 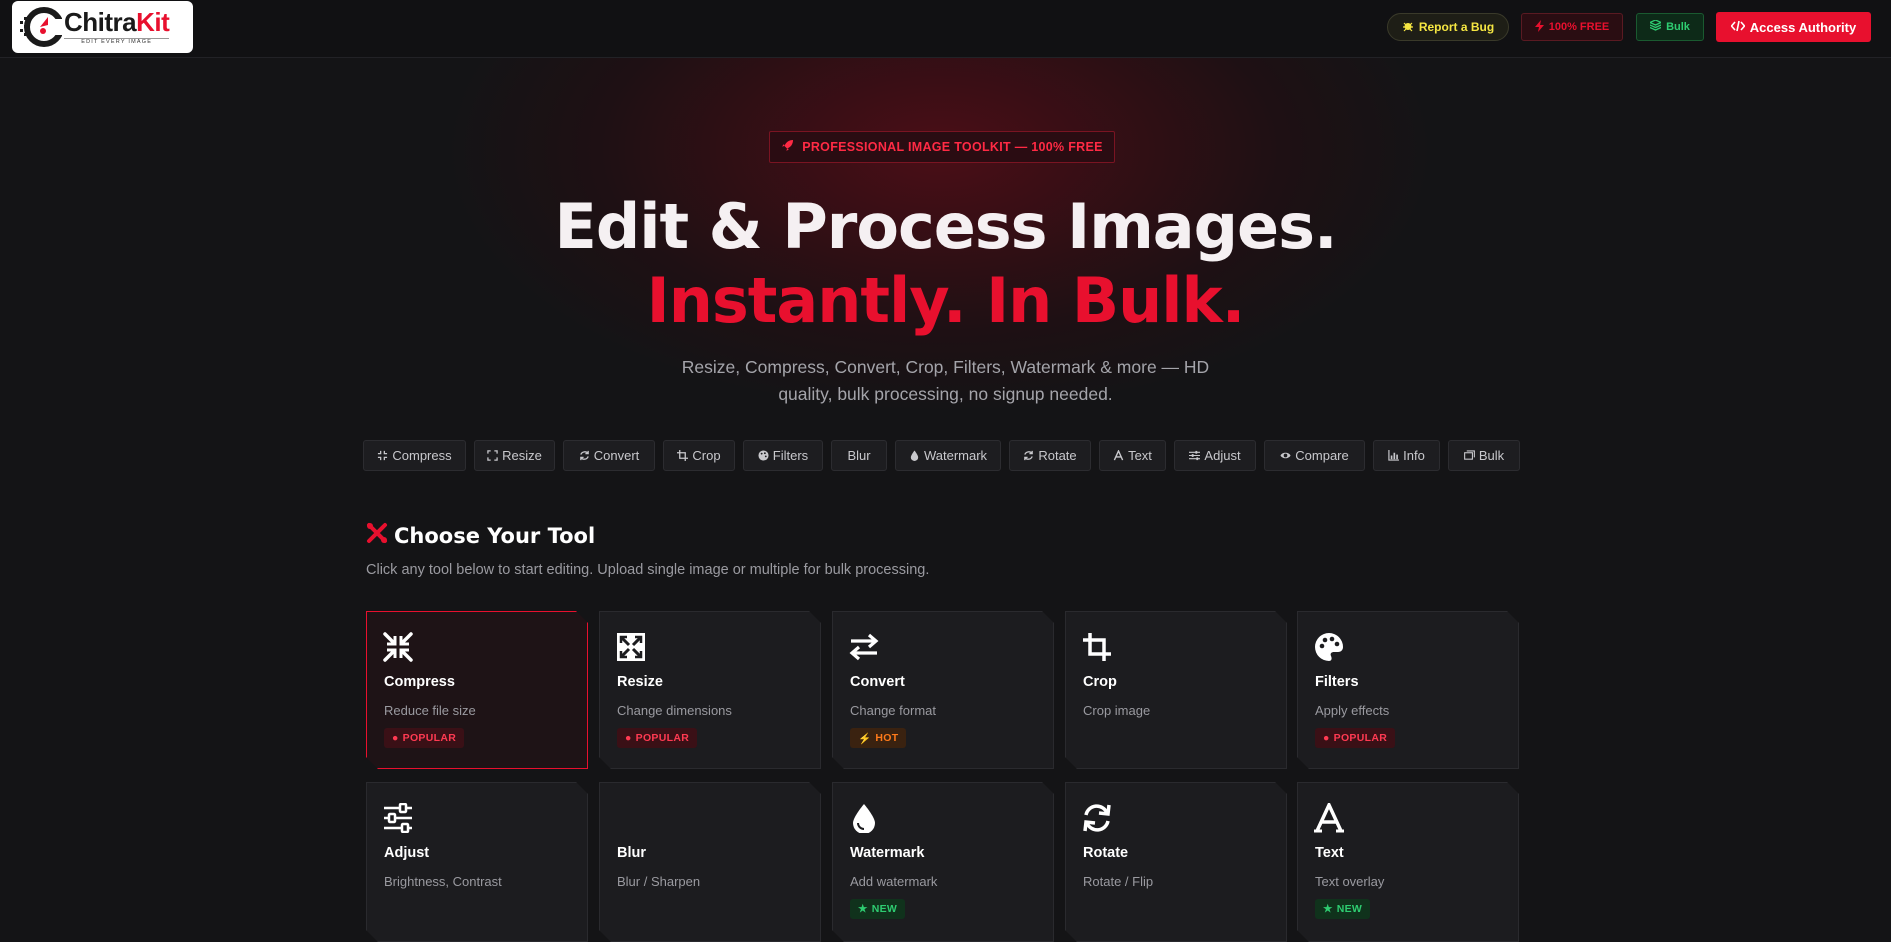 What do you see at coordinates (946, 300) in the screenshot?
I see `hero-title-line2: Instantly. In Bulk.` at bounding box center [946, 300].